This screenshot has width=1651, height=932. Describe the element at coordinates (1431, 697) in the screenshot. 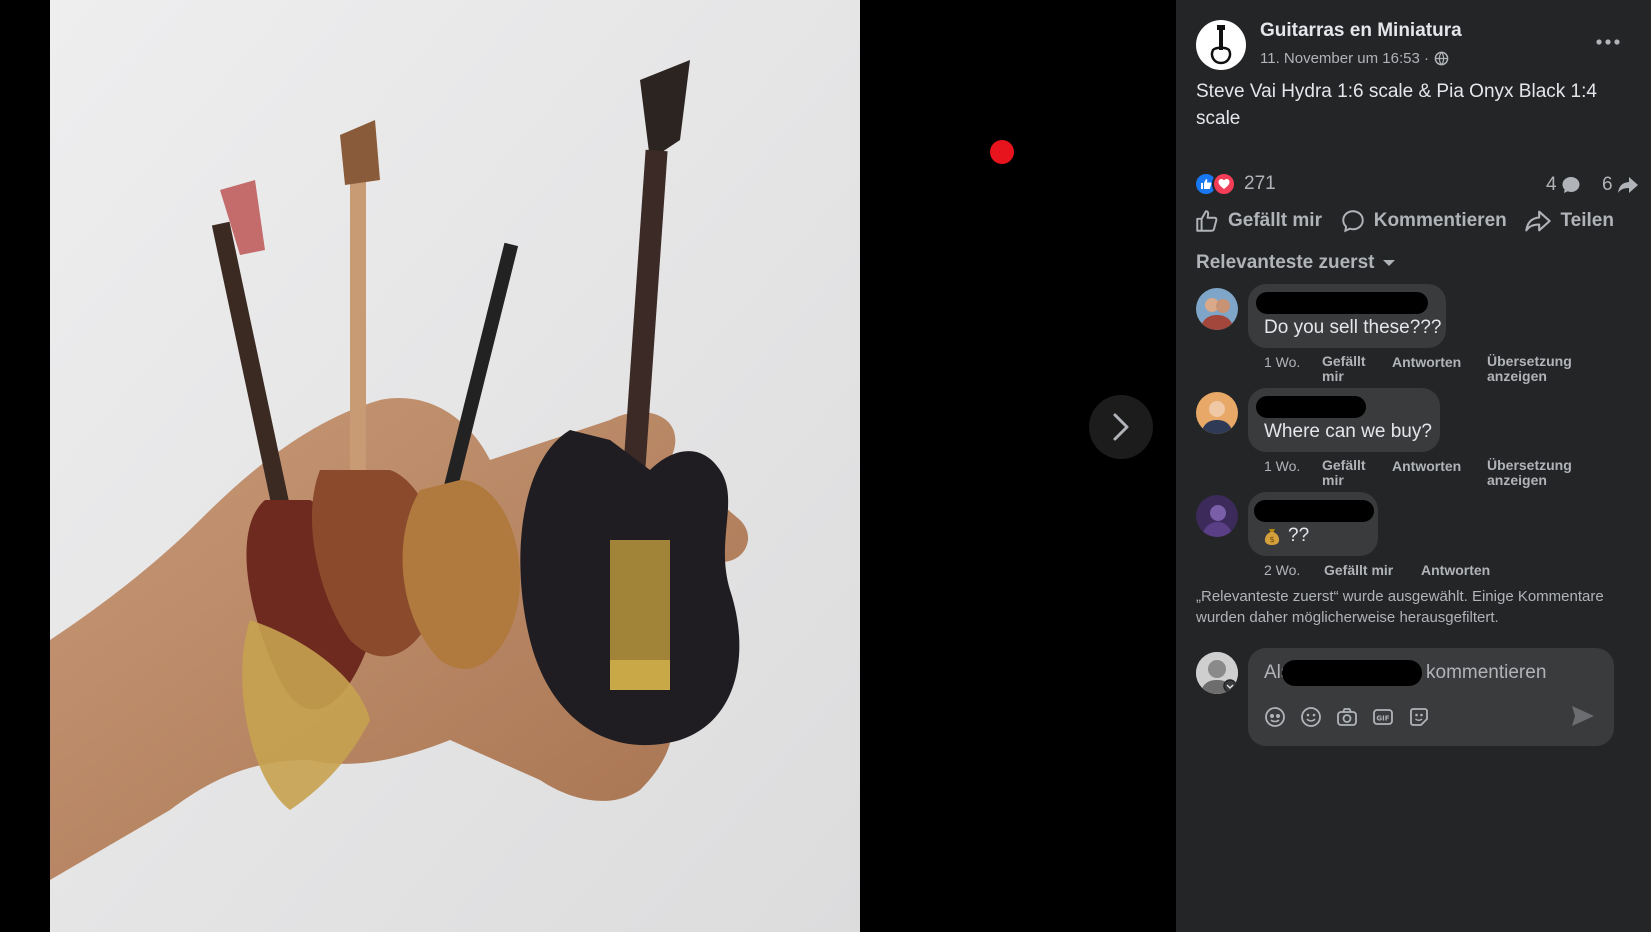

I see `comment-composer: Als kommentieren GIF` at that location.